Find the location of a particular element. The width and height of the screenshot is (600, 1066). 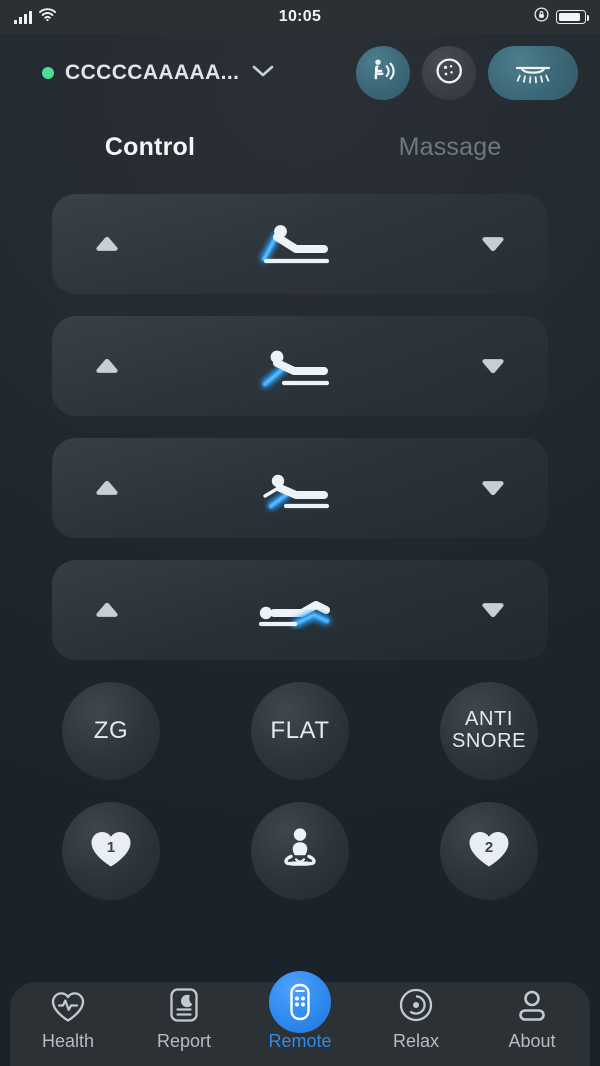

back-control-row is located at coordinates (300, 366).